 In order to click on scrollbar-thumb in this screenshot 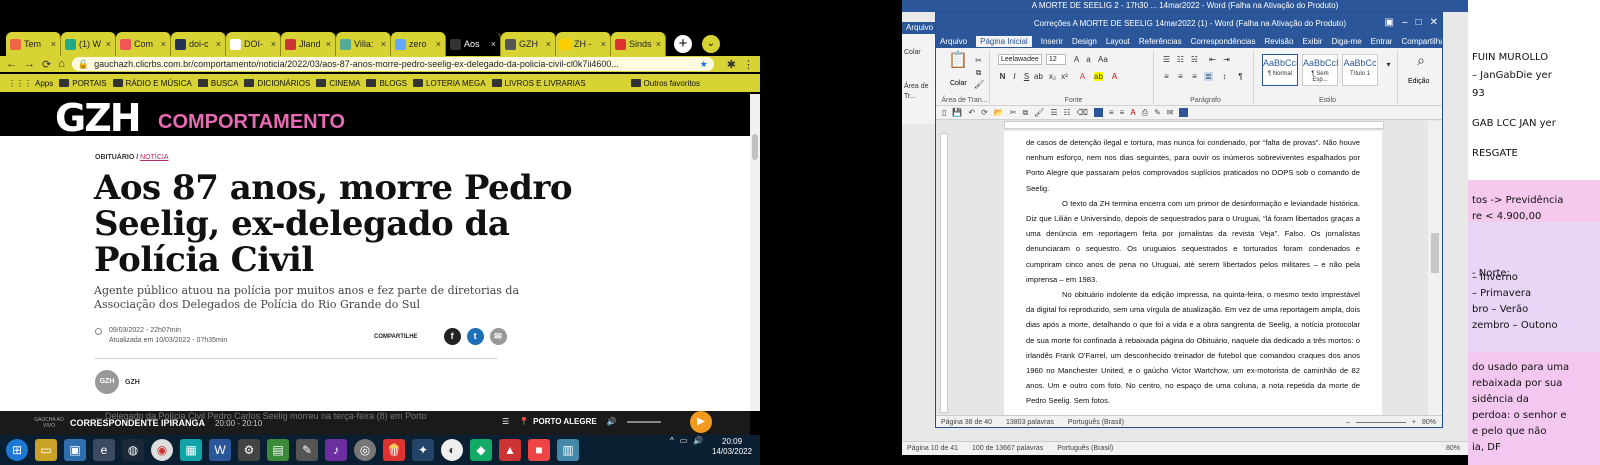, I will do `click(755, 147)`.